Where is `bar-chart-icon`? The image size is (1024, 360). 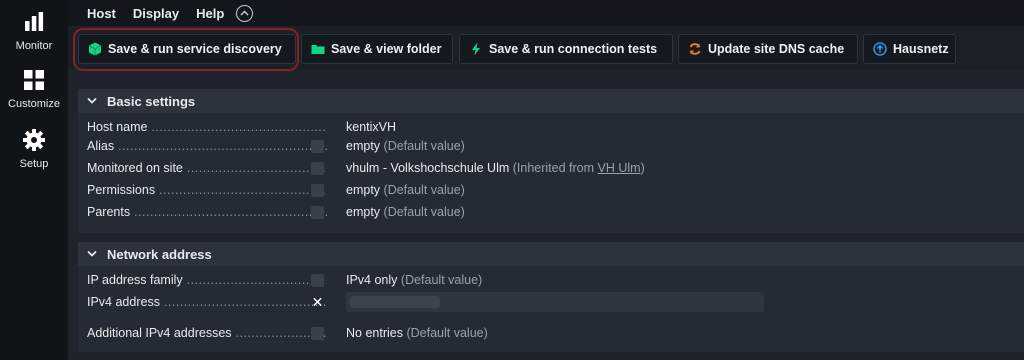 bar-chart-icon is located at coordinates (34, 21).